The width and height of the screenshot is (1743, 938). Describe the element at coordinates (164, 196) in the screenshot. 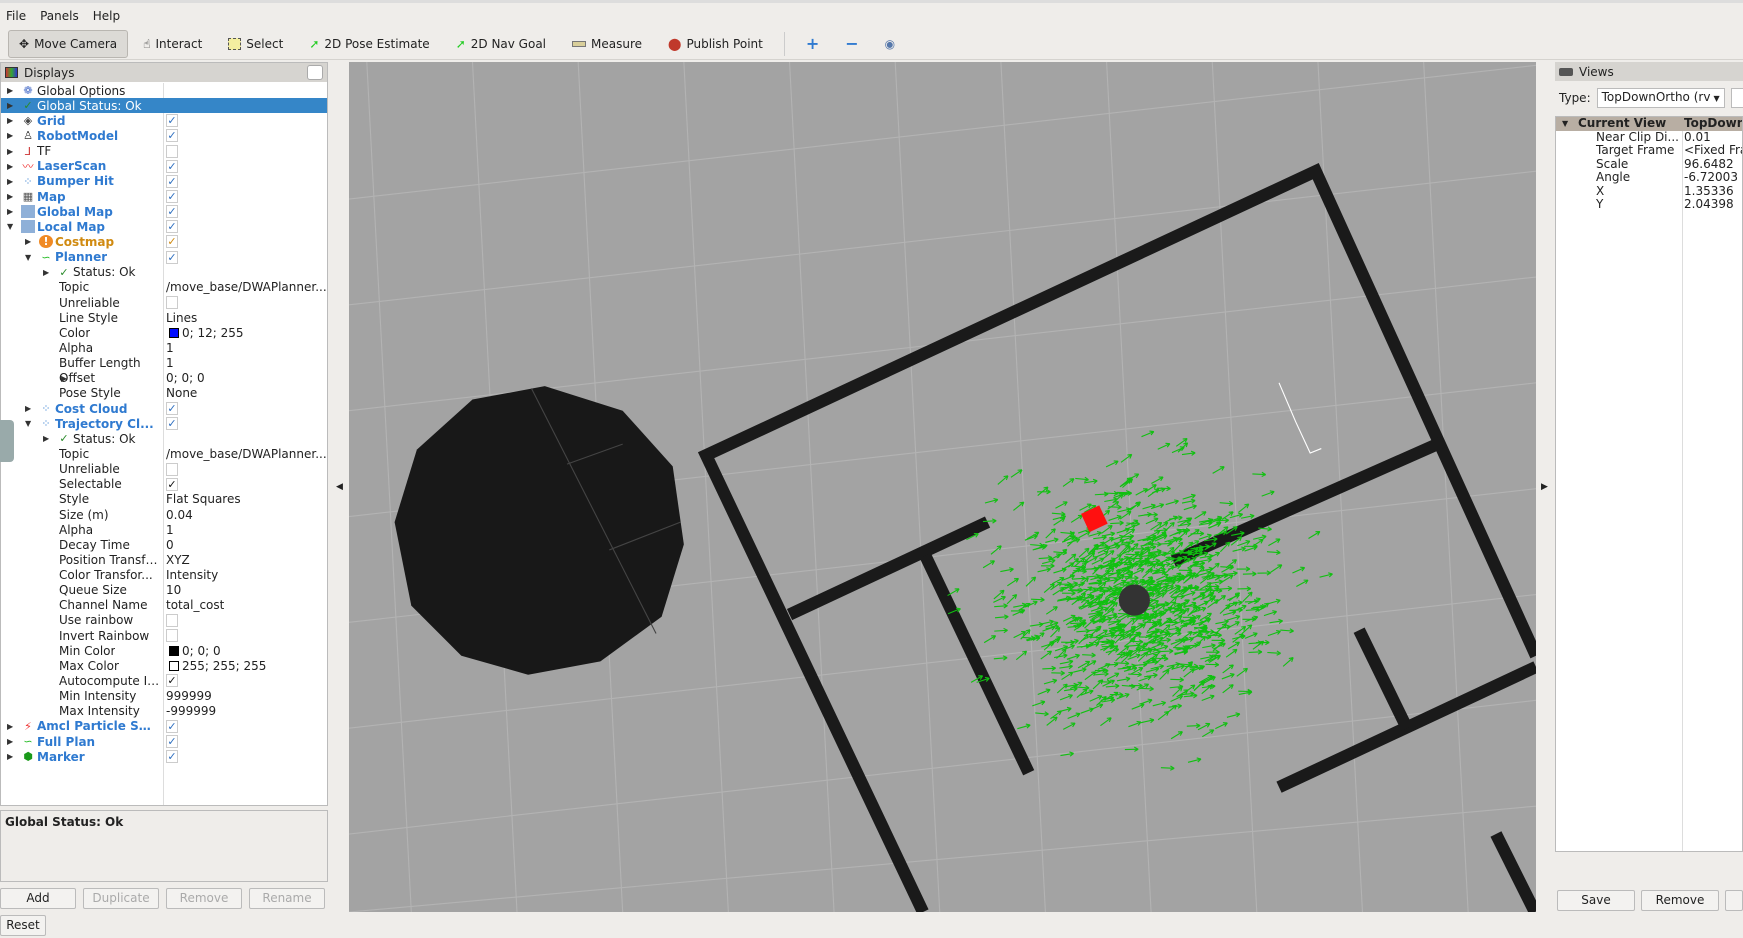

I see `display-row: ▶ ▦ Map ✓` at that location.